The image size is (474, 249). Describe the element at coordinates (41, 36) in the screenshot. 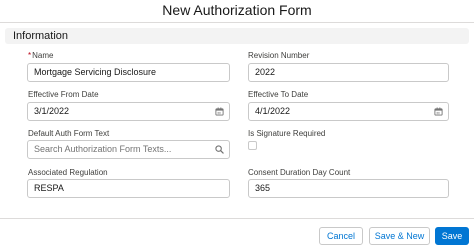

I see `section-title: Information` at that location.